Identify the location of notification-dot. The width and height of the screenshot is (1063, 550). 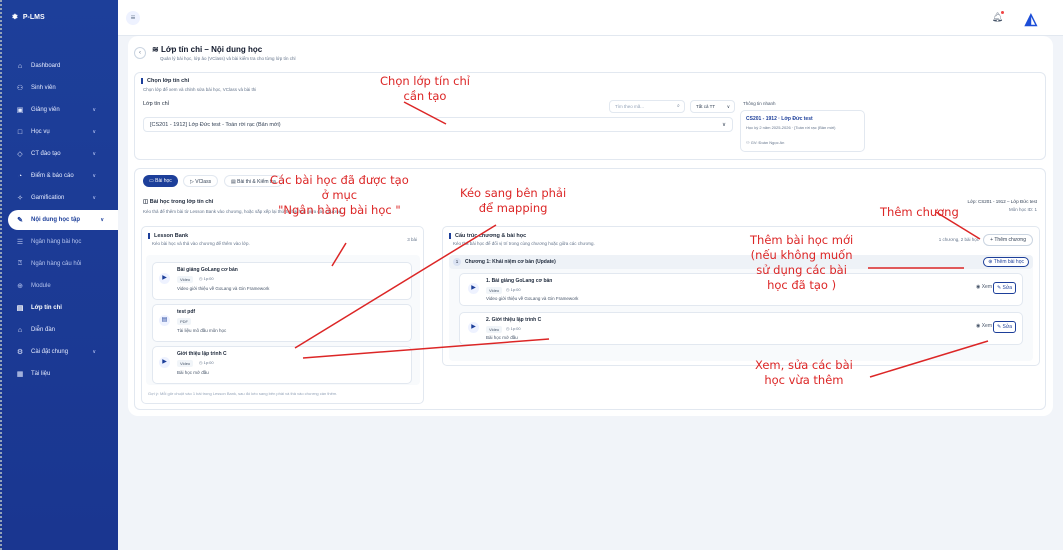
(1002, 12).